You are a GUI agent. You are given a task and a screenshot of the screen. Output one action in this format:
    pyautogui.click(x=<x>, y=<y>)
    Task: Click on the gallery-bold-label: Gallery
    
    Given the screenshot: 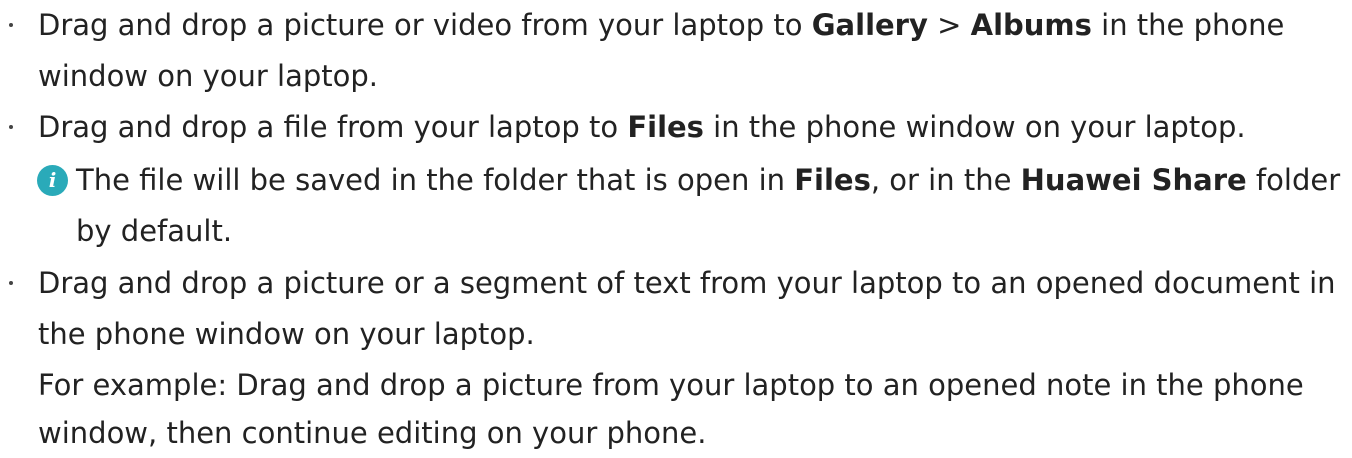 What is the action you would take?
    pyautogui.click(x=869, y=25)
    